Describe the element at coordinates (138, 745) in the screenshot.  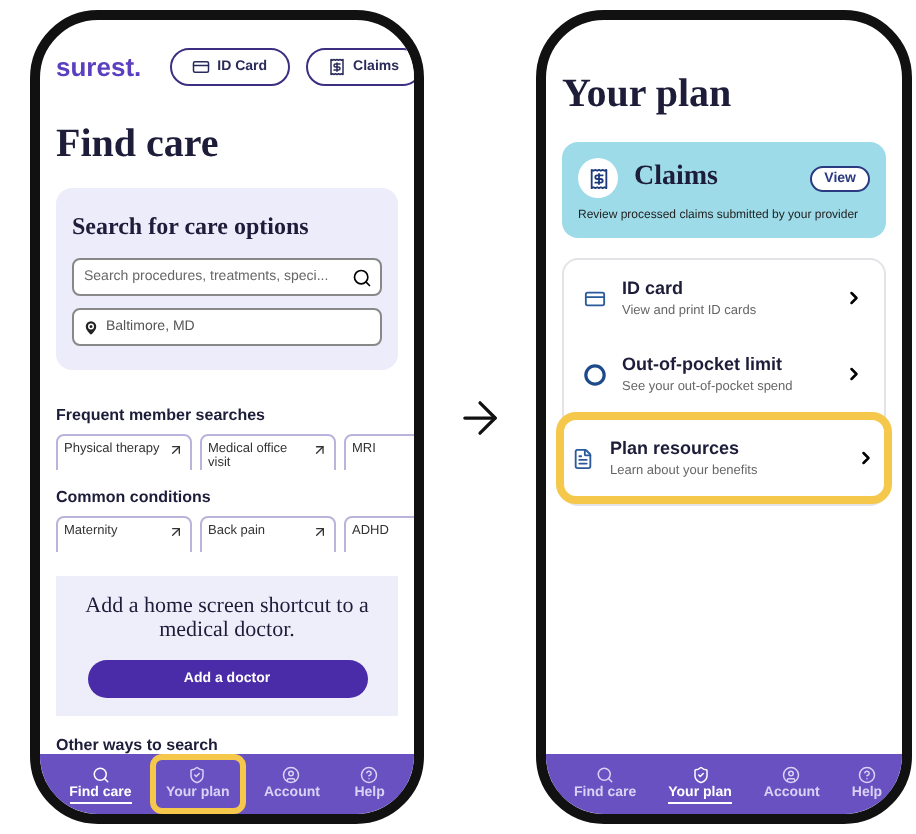
I see `section-heading: Other ways to search` at that location.